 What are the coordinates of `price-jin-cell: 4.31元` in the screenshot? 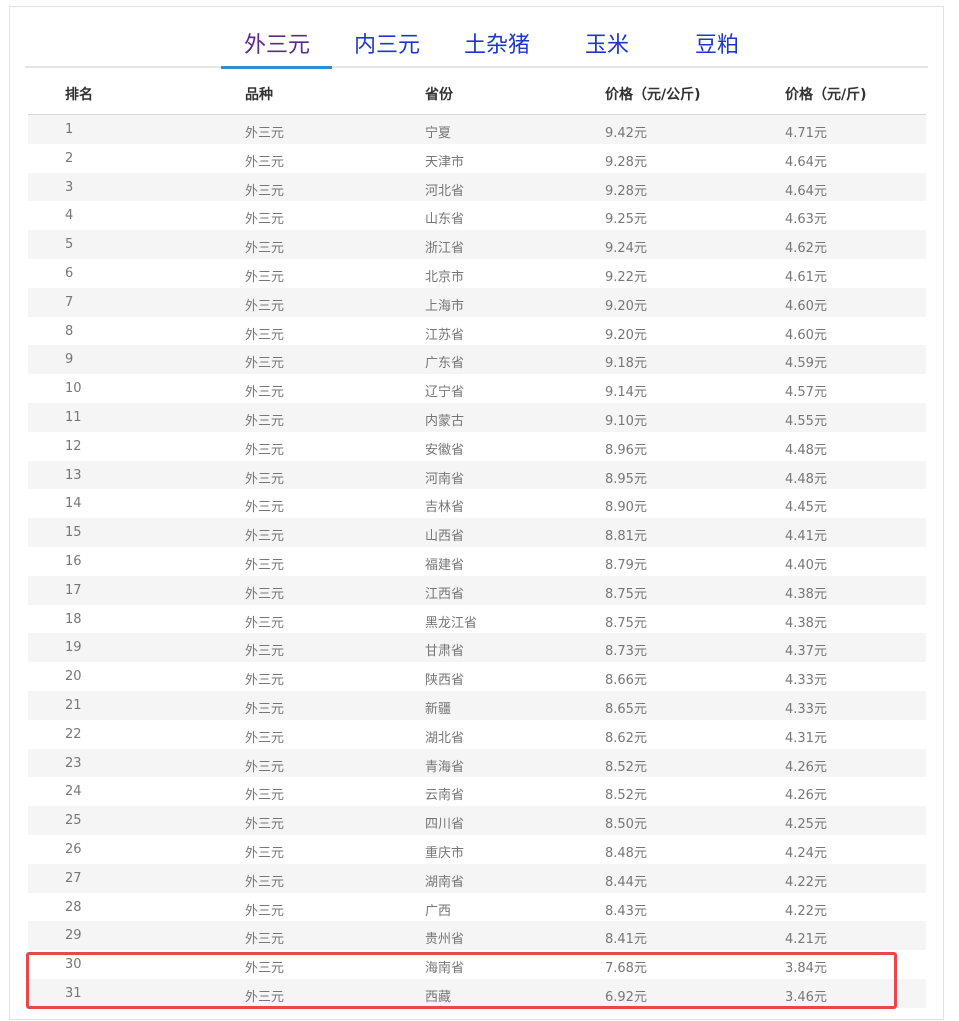 It's located at (806, 738).